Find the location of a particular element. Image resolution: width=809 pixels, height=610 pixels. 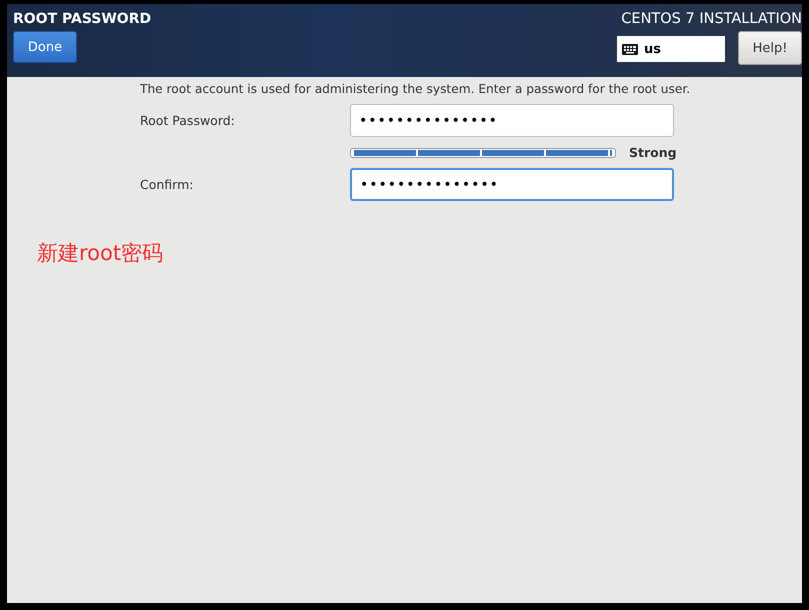

done-button: Done is located at coordinates (45, 47).